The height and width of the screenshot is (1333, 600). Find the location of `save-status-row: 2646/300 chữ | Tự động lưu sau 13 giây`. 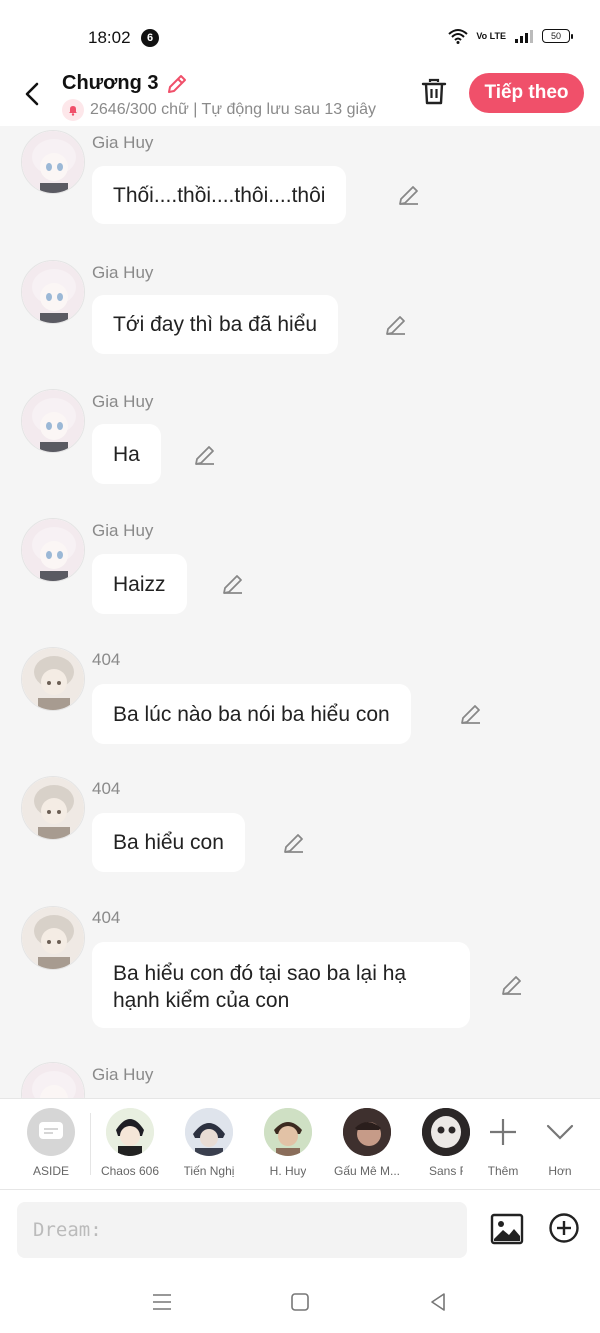

save-status-row: 2646/300 chữ | Tự động lưu sau 13 giây is located at coordinates (229, 110).